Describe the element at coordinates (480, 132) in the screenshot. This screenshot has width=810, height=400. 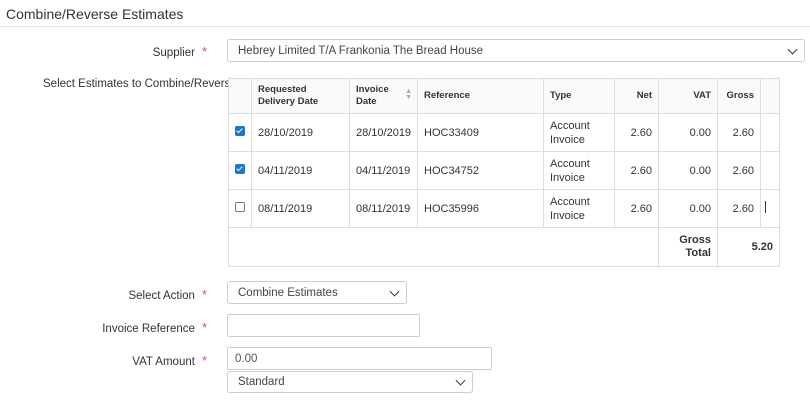
I see `reference-cell: HOC33409` at that location.